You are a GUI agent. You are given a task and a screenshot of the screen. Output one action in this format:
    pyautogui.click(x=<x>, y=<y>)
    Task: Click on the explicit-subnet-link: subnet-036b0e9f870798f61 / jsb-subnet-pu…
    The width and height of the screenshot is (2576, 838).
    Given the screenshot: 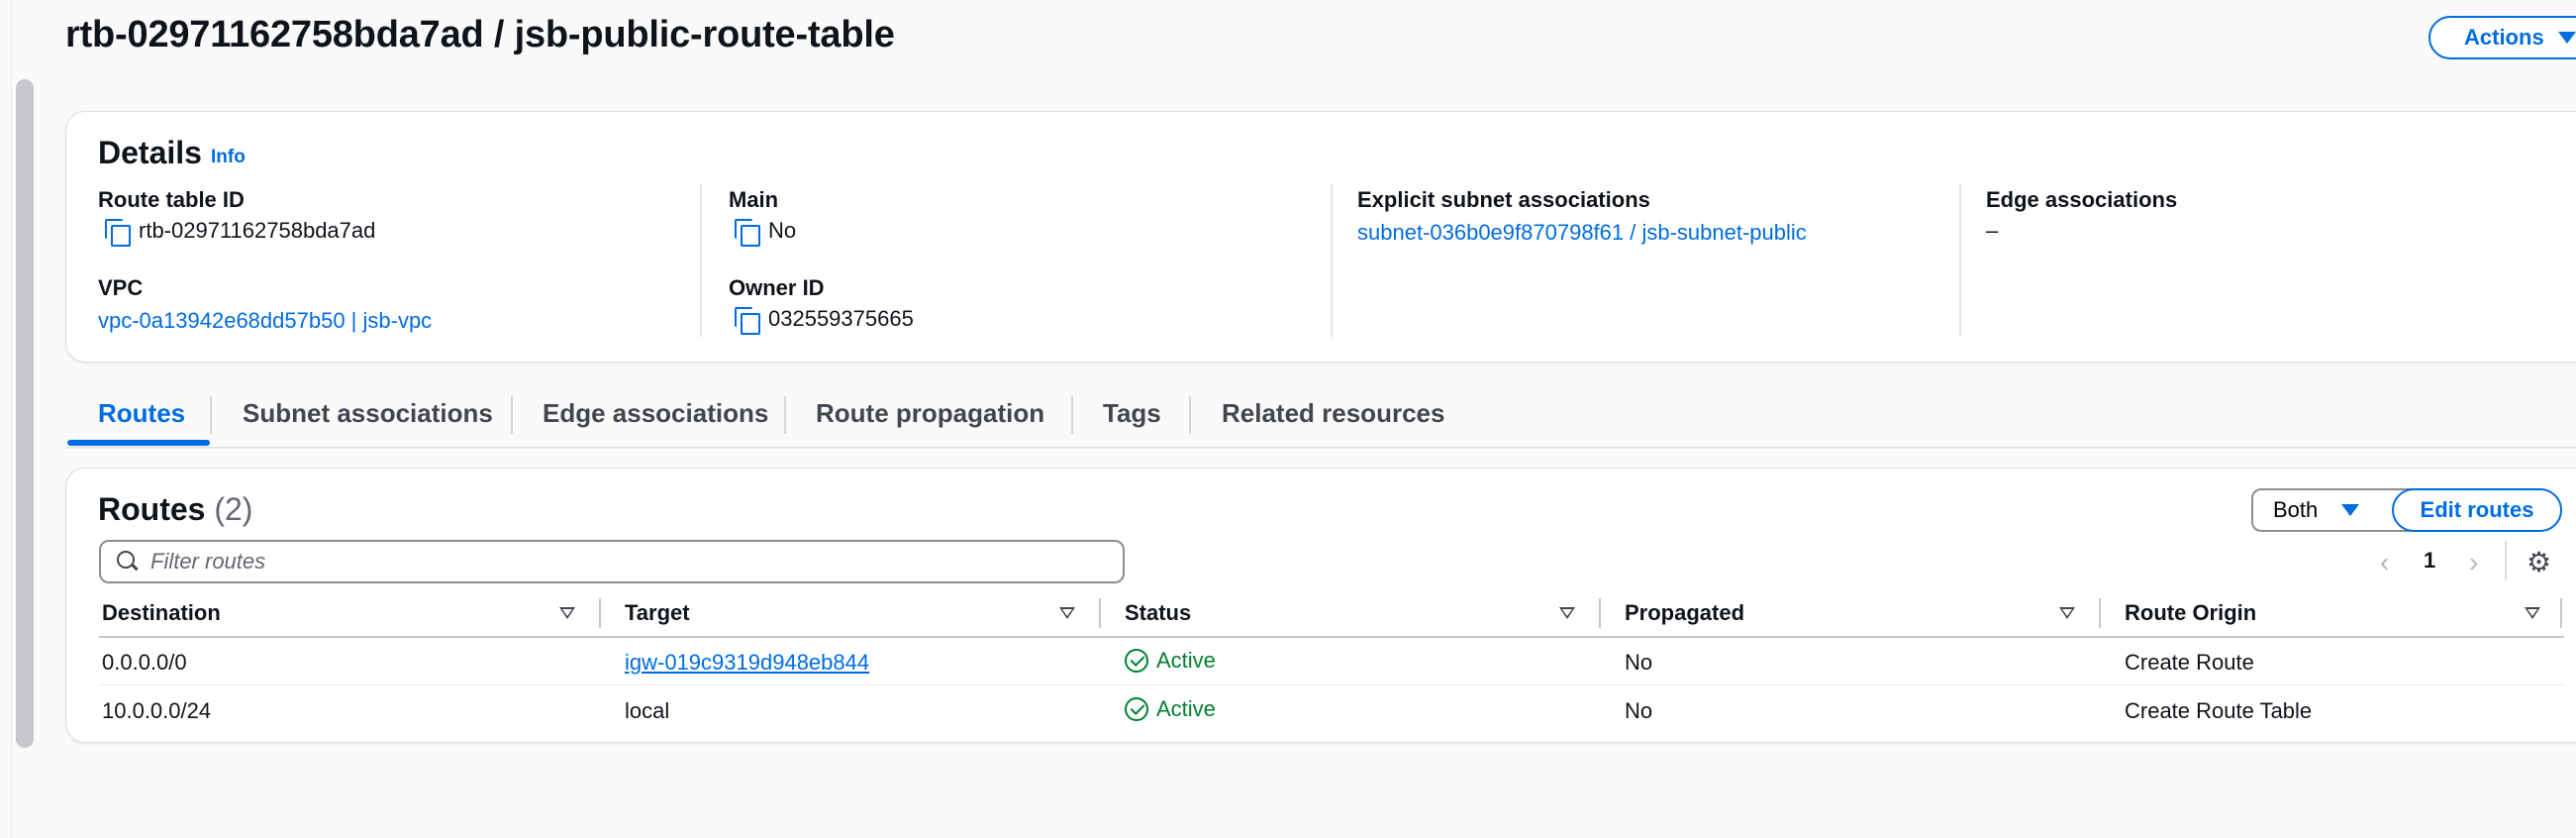 What is the action you would take?
    pyautogui.click(x=1582, y=233)
    